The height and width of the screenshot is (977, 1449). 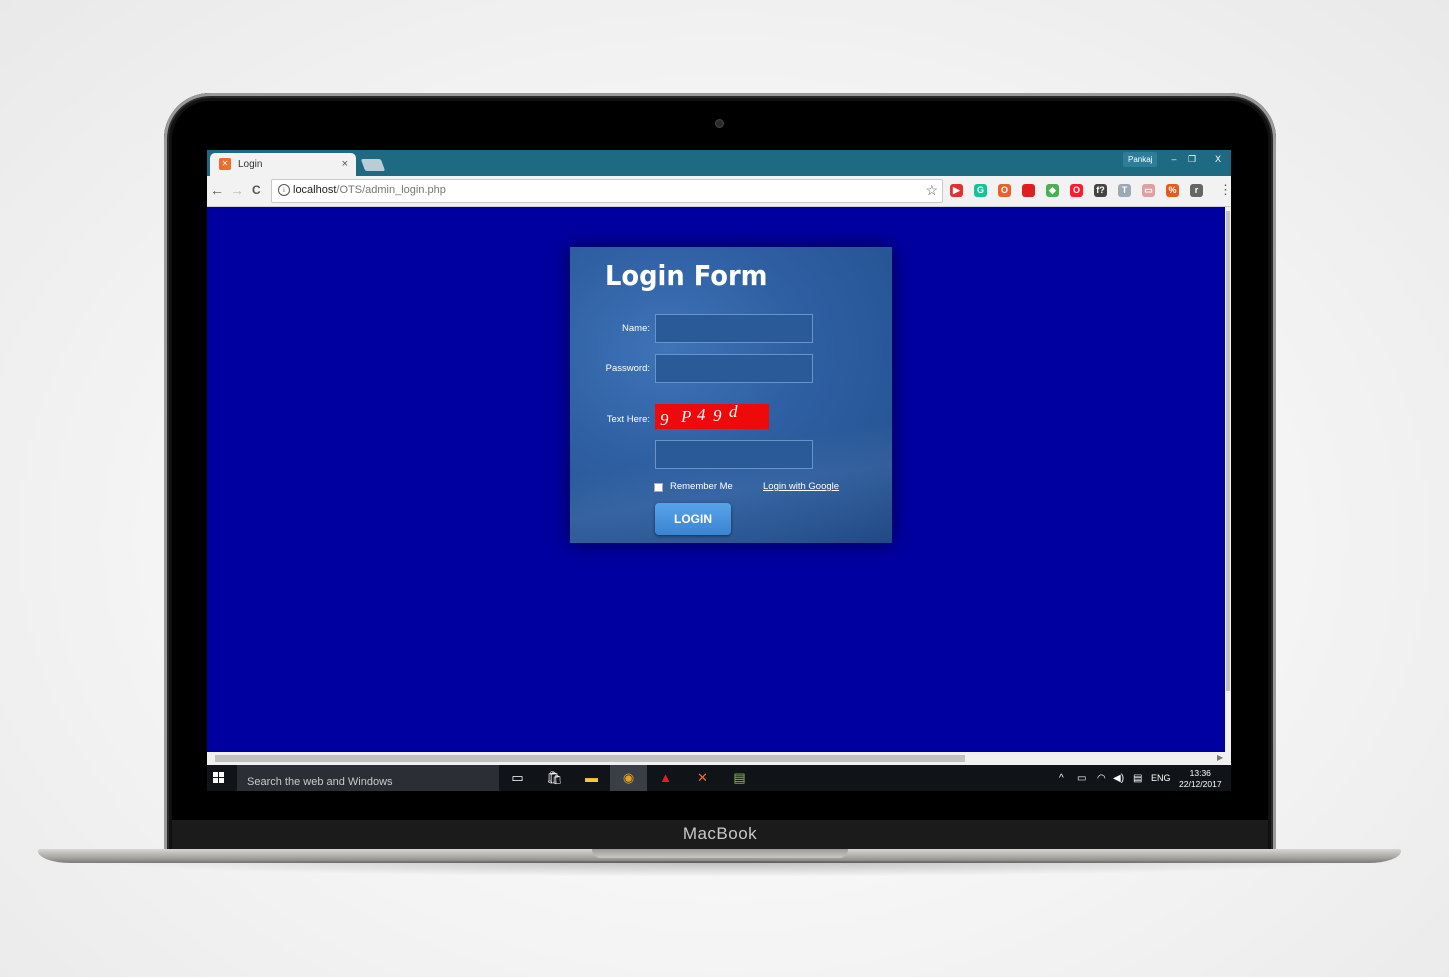 What do you see at coordinates (590, 758) in the screenshot?
I see `horizontal-scroll-thumb` at bounding box center [590, 758].